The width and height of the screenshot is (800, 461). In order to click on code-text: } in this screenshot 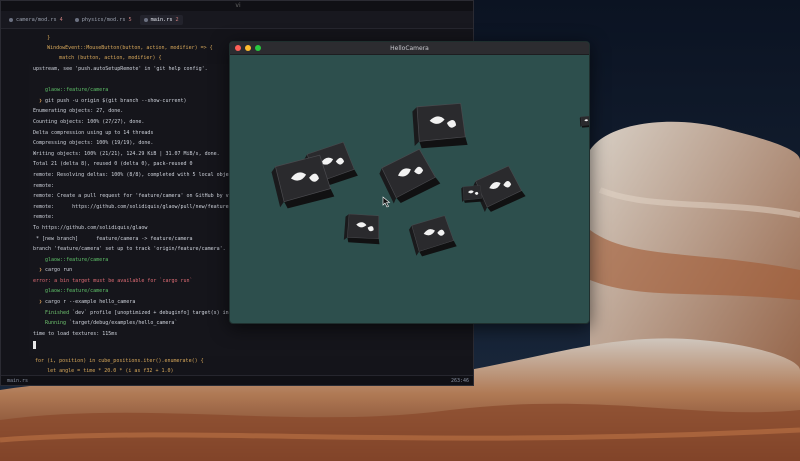, I will do `click(37, 38)`.